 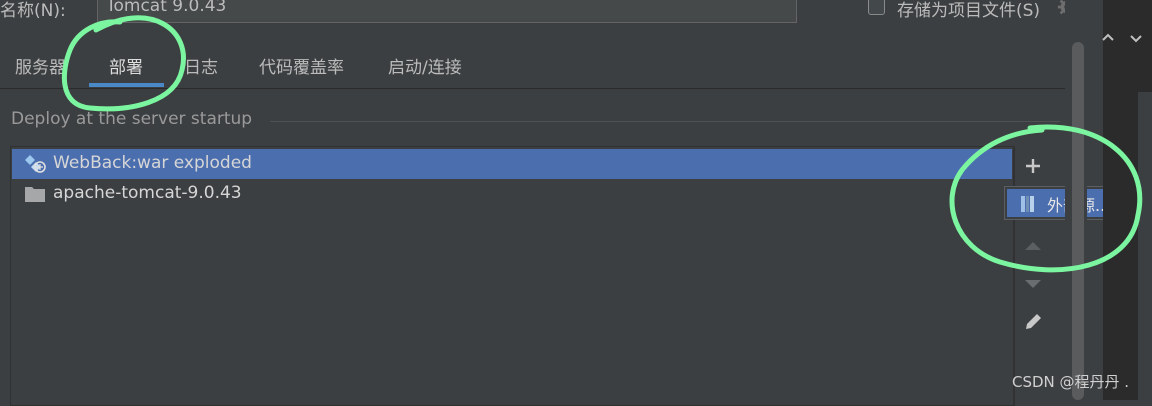 What do you see at coordinates (152, 163) in the screenshot?
I see `list-item-label: WebBack:war exploded` at bounding box center [152, 163].